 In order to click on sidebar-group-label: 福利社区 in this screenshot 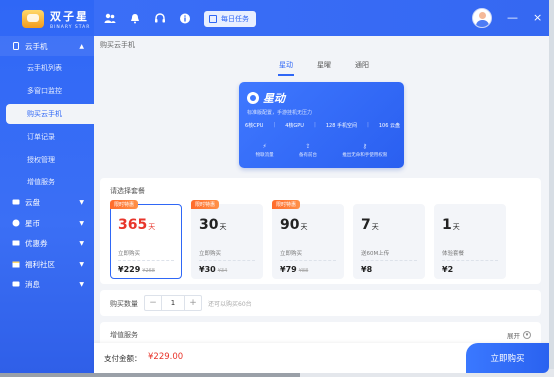, I will do `click(40, 264)`.